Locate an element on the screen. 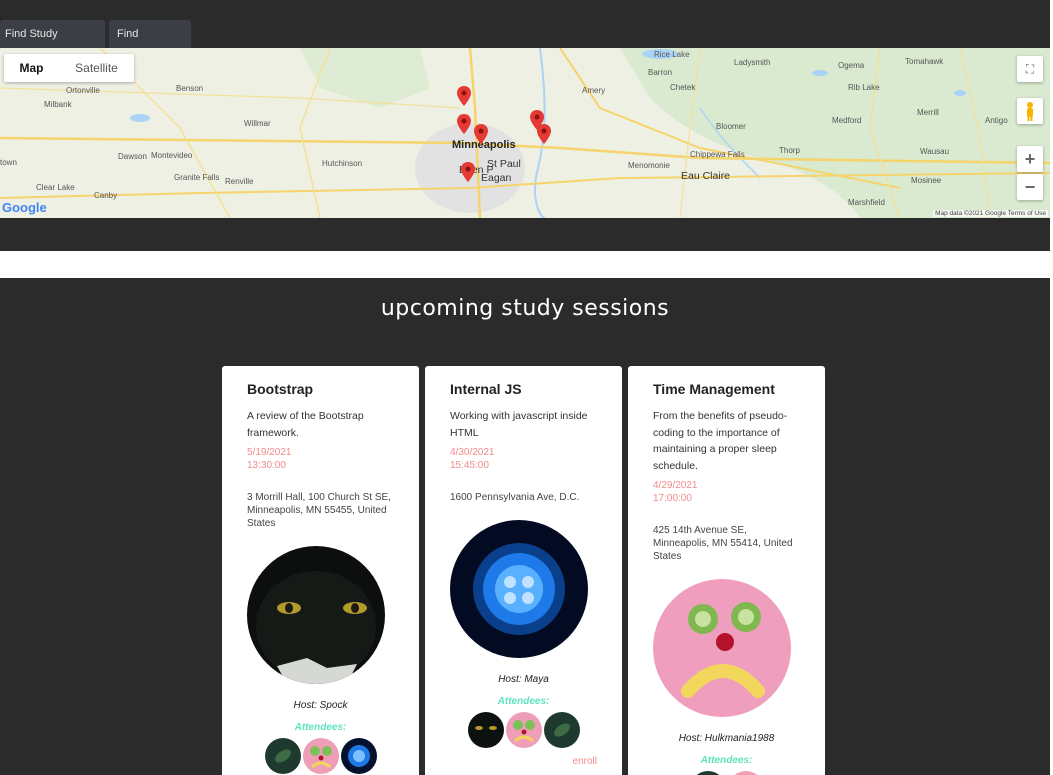 The width and height of the screenshot is (1053, 775). session-title: Bootstrap is located at coordinates (280, 389).